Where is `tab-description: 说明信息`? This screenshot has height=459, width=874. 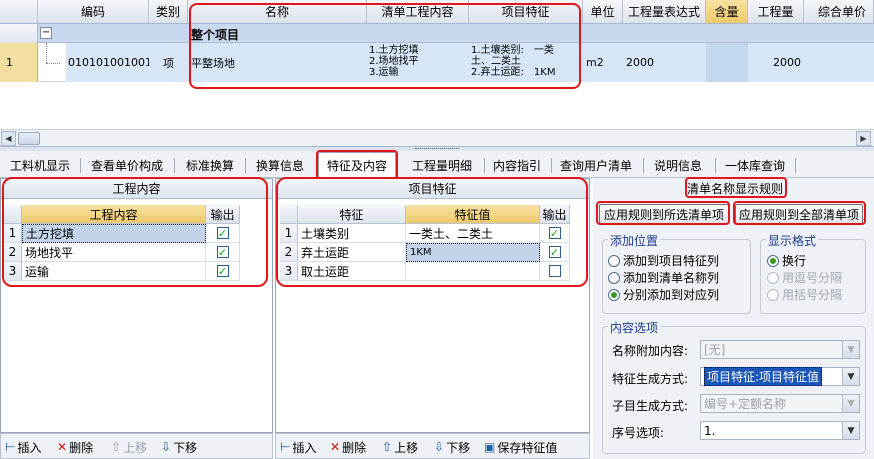
tab-description: 说明信息 is located at coordinates (678, 165).